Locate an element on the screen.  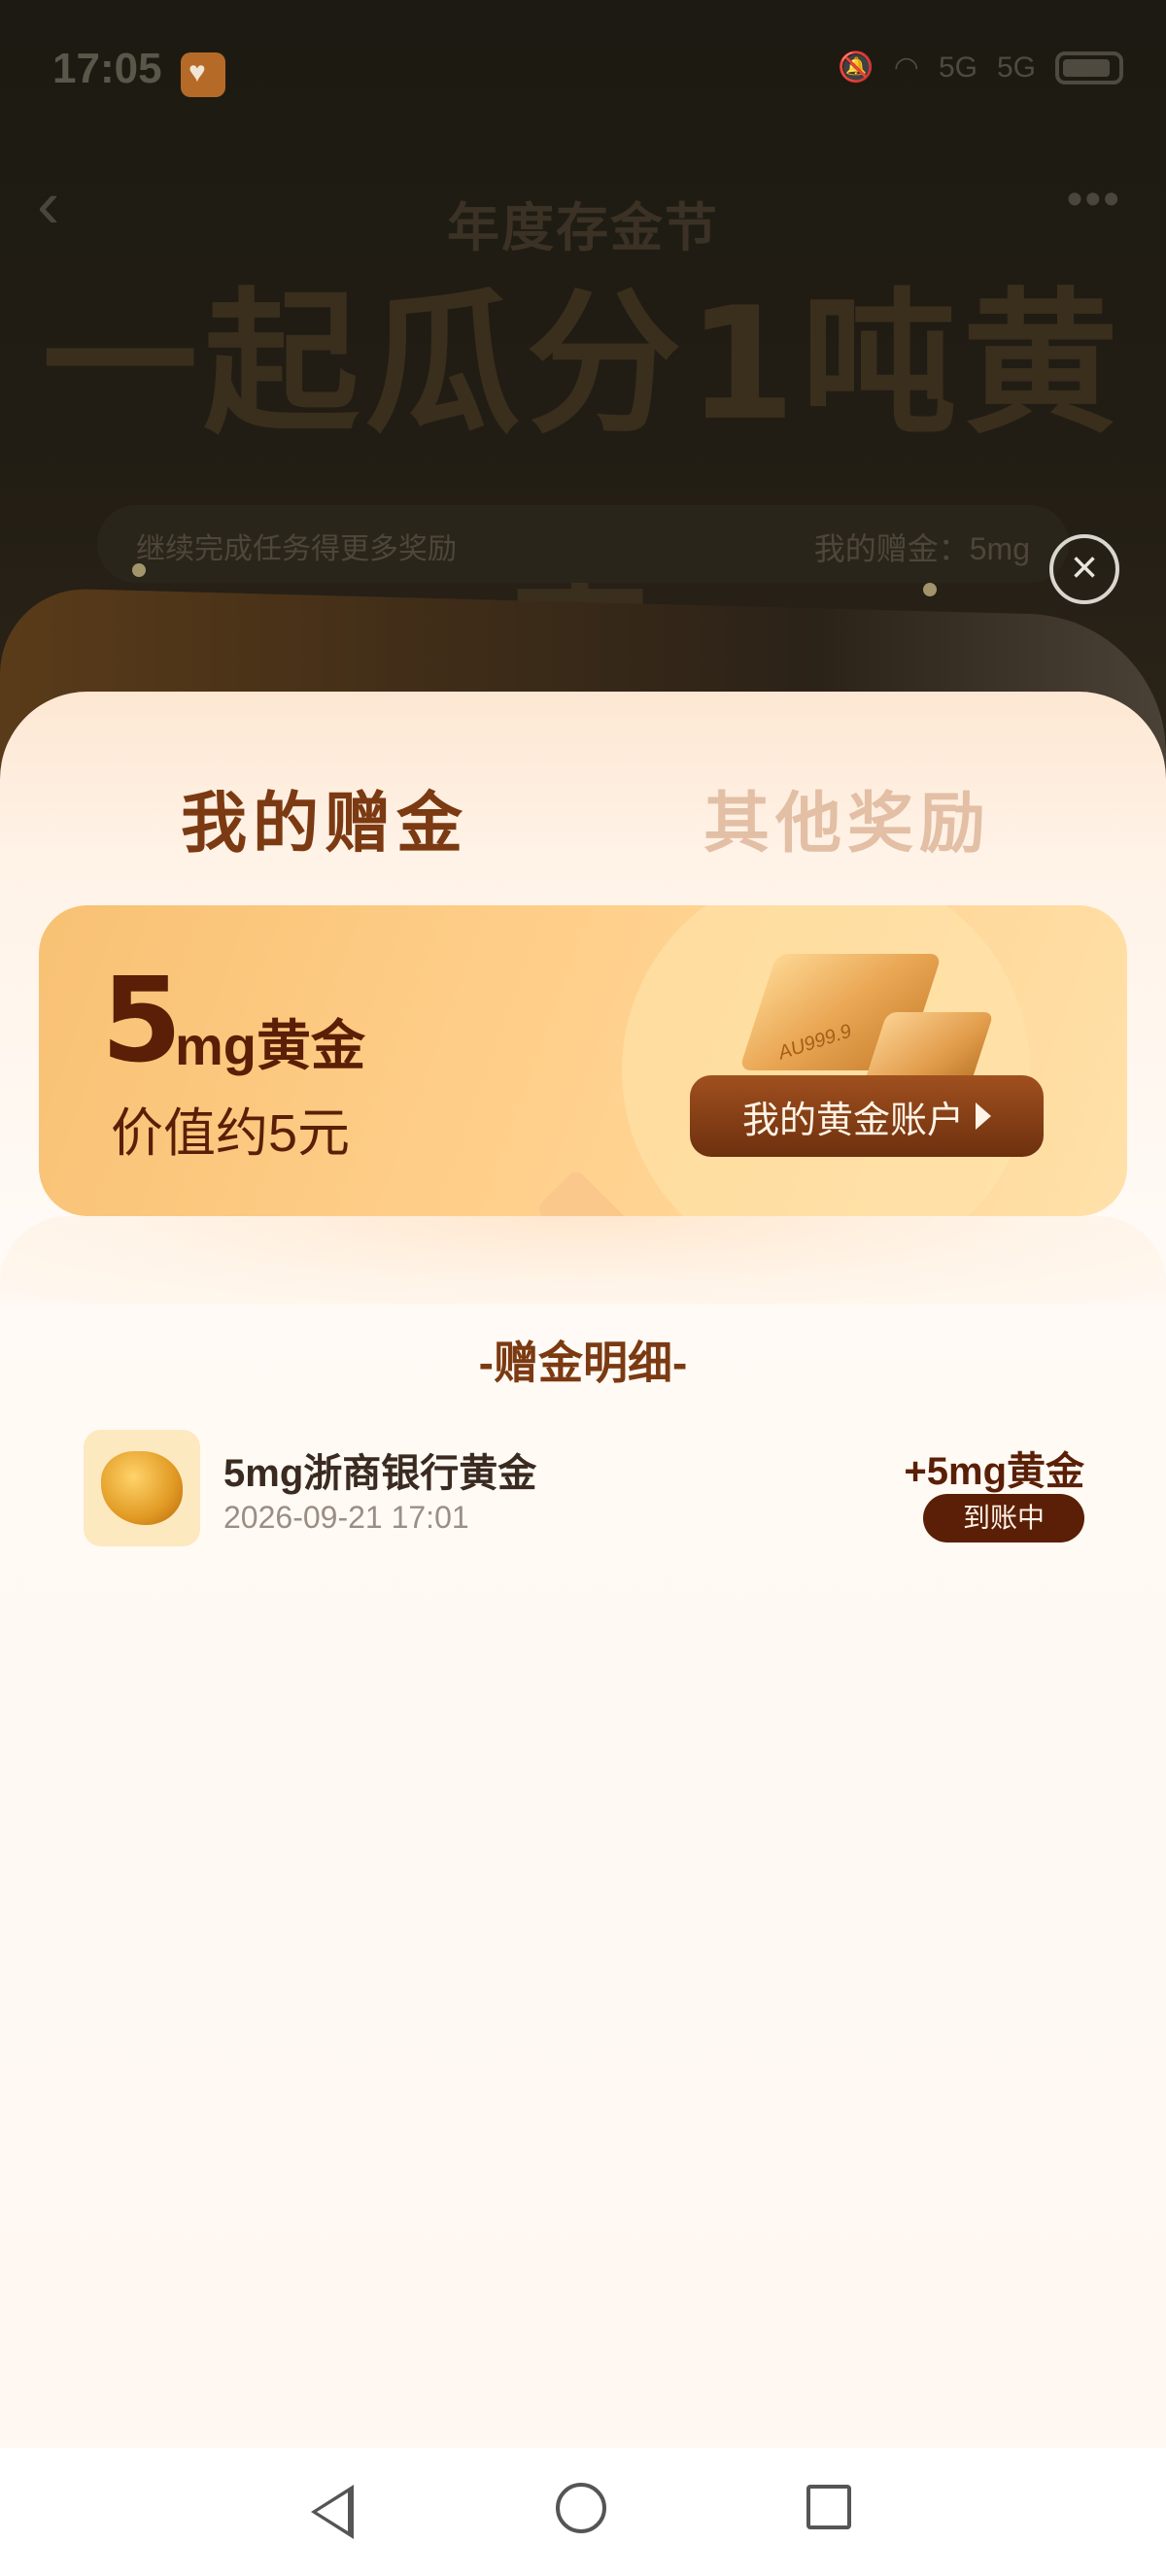
gold-nugget-icon is located at coordinates (142, 1488).